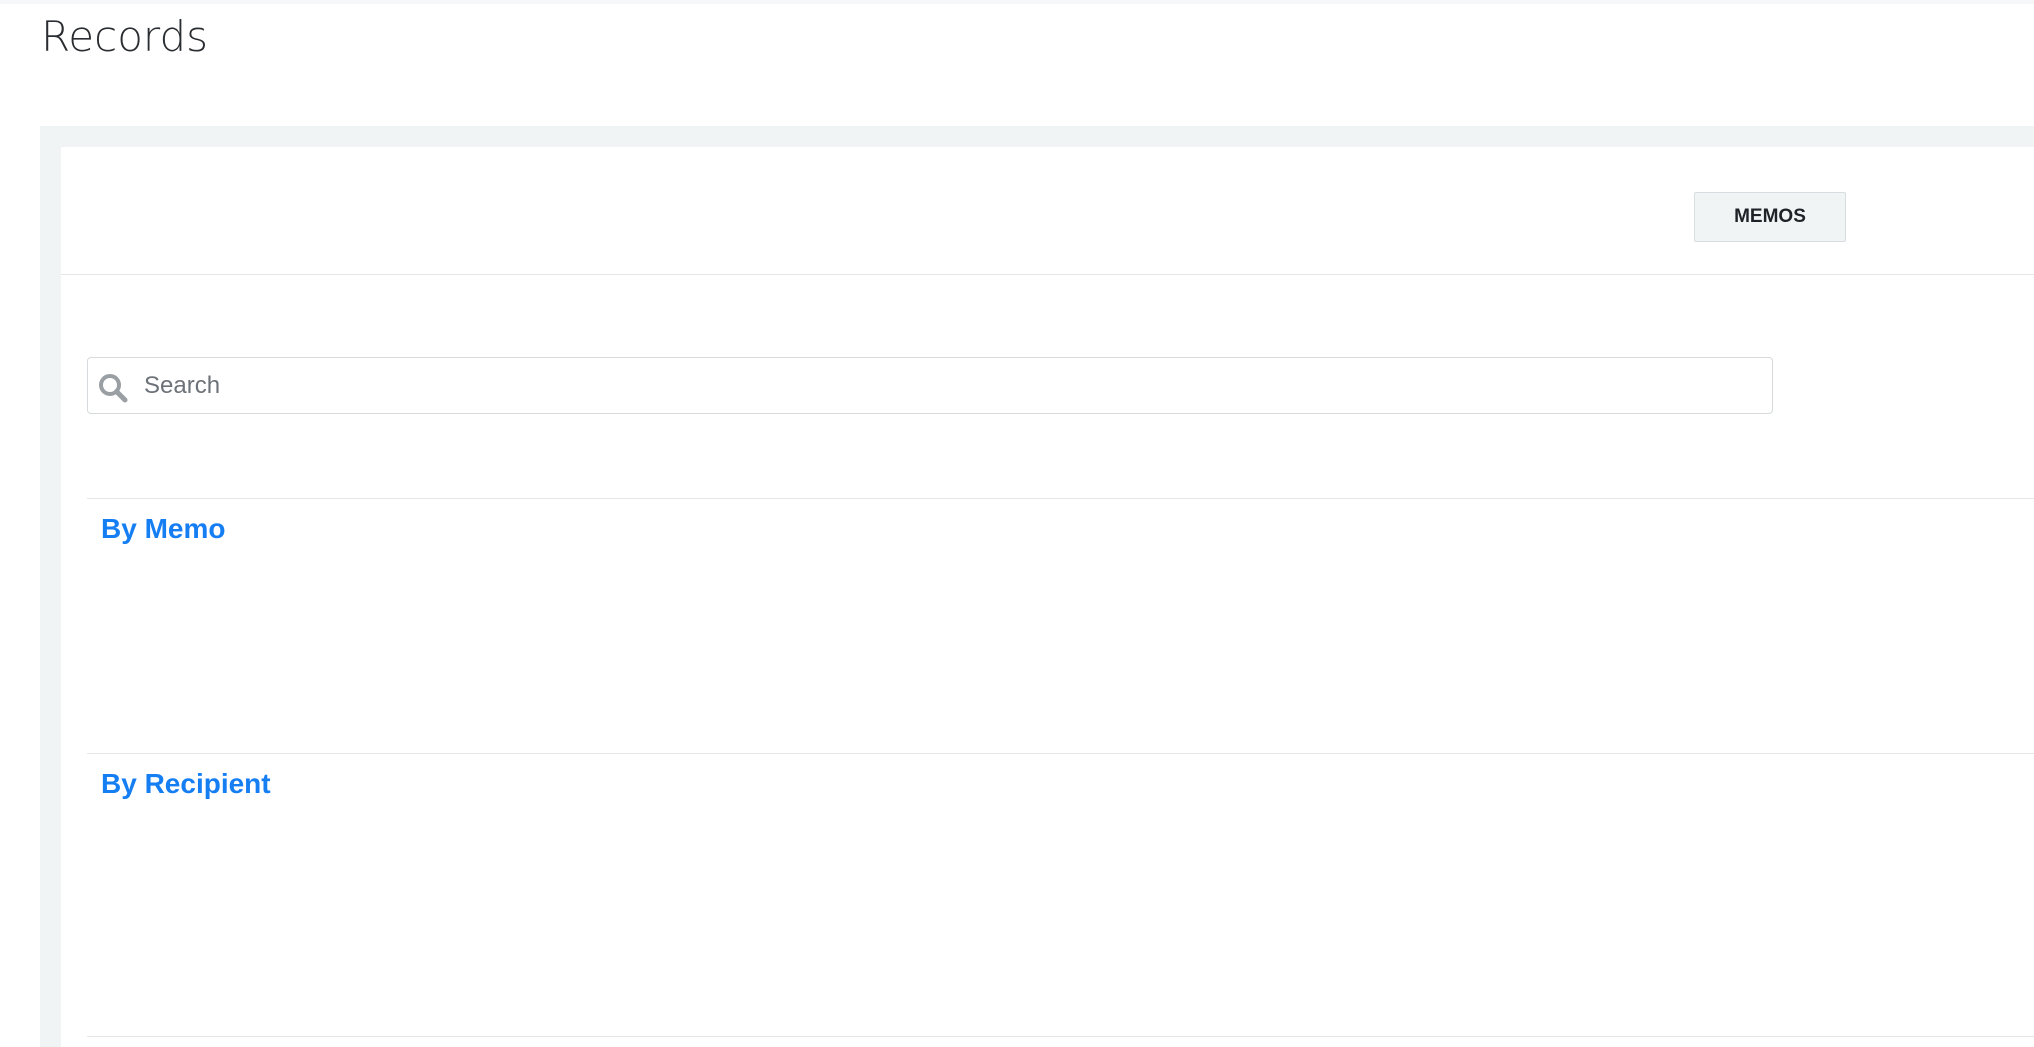 The height and width of the screenshot is (1047, 2034). I want to click on panel-header: MEMOS, so click(1047, 211).